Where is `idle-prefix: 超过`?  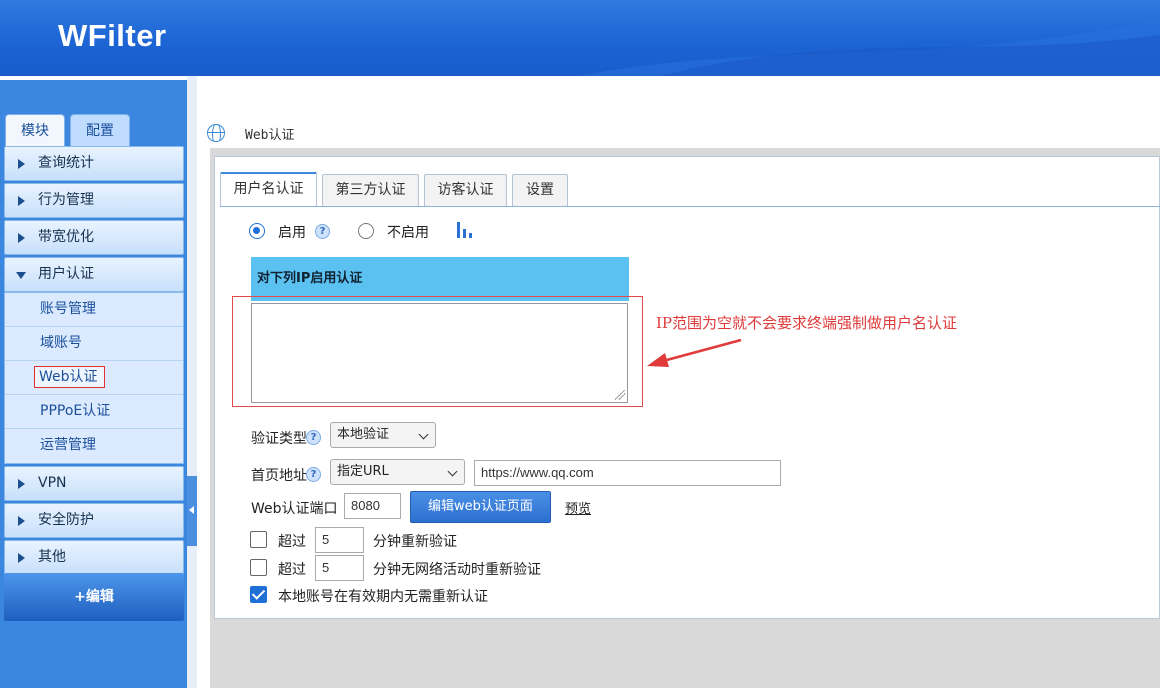 idle-prefix: 超过 is located at coordinates (292, 570).